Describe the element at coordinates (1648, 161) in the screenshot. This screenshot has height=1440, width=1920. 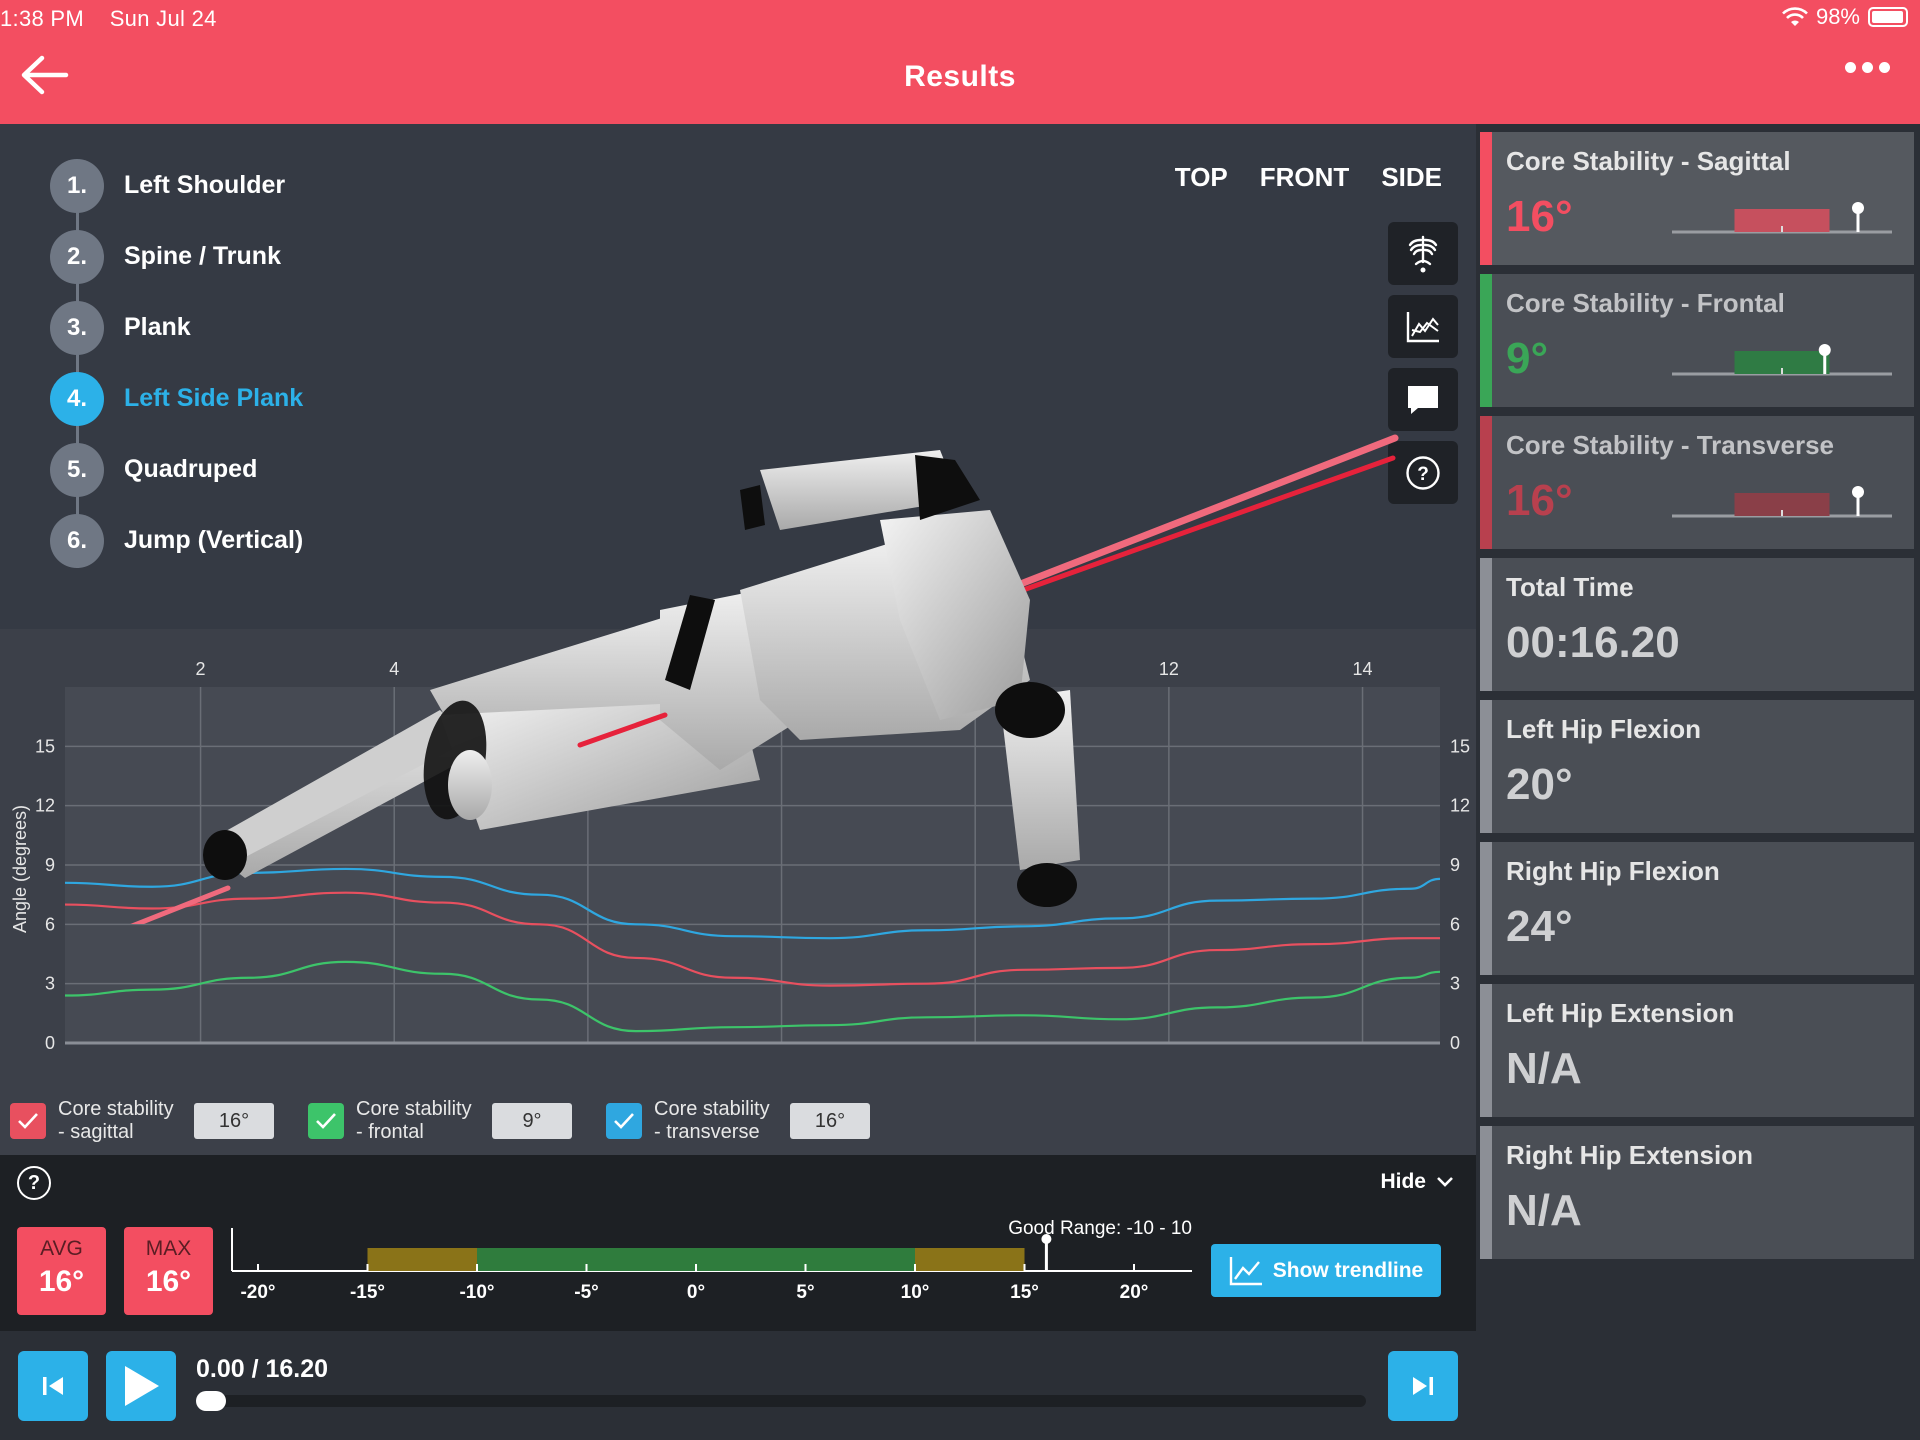
I see `metric-title: Core Stability - Sagittal` at that location.